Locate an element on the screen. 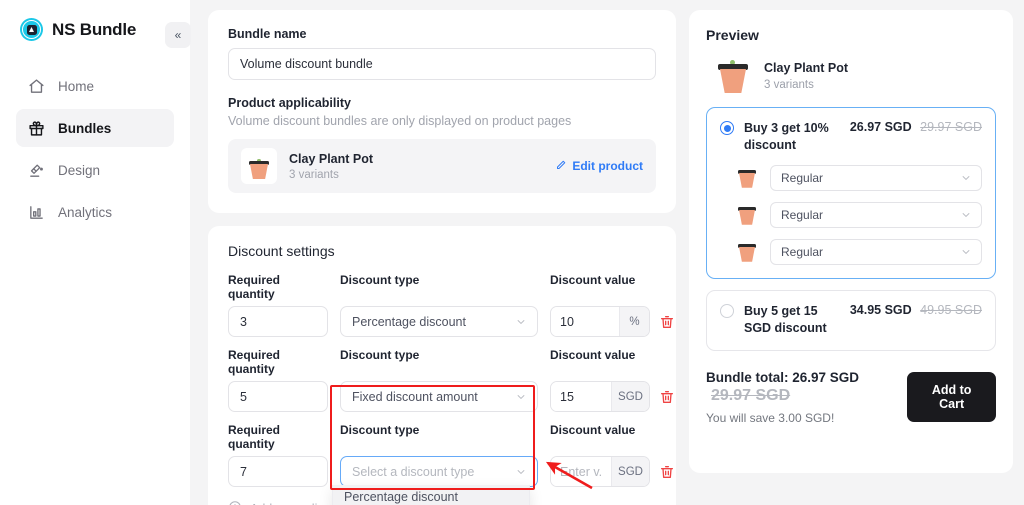 Image resolution: width=1024 pixels, height=505 pixels. dropdown-option-percentage: Percentage discount is located at coordinates (431, 495).